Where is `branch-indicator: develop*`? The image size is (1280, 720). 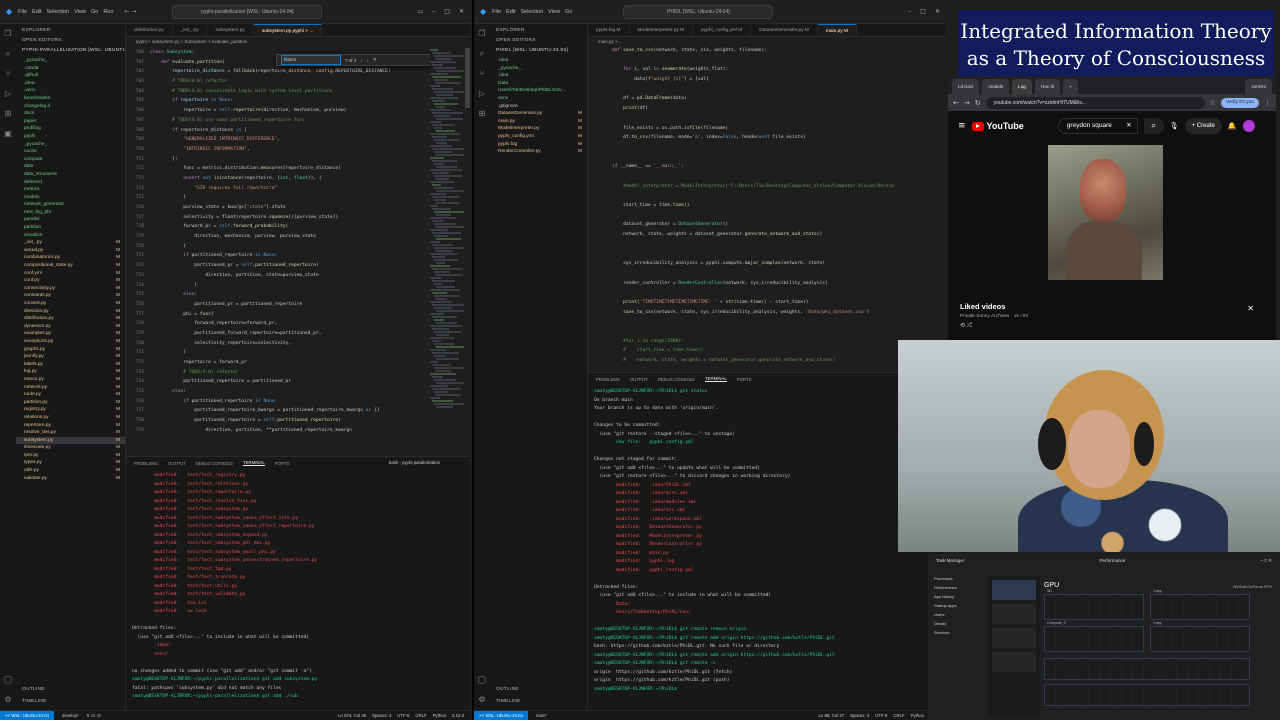
branch-indicator: develop* is located at coordinates (70, 715).